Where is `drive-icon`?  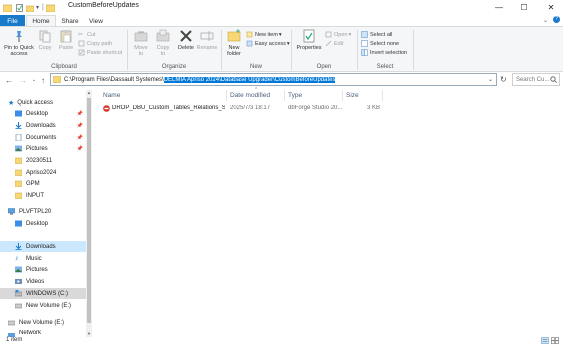
drive-icon is located at coordinates (18, 293).